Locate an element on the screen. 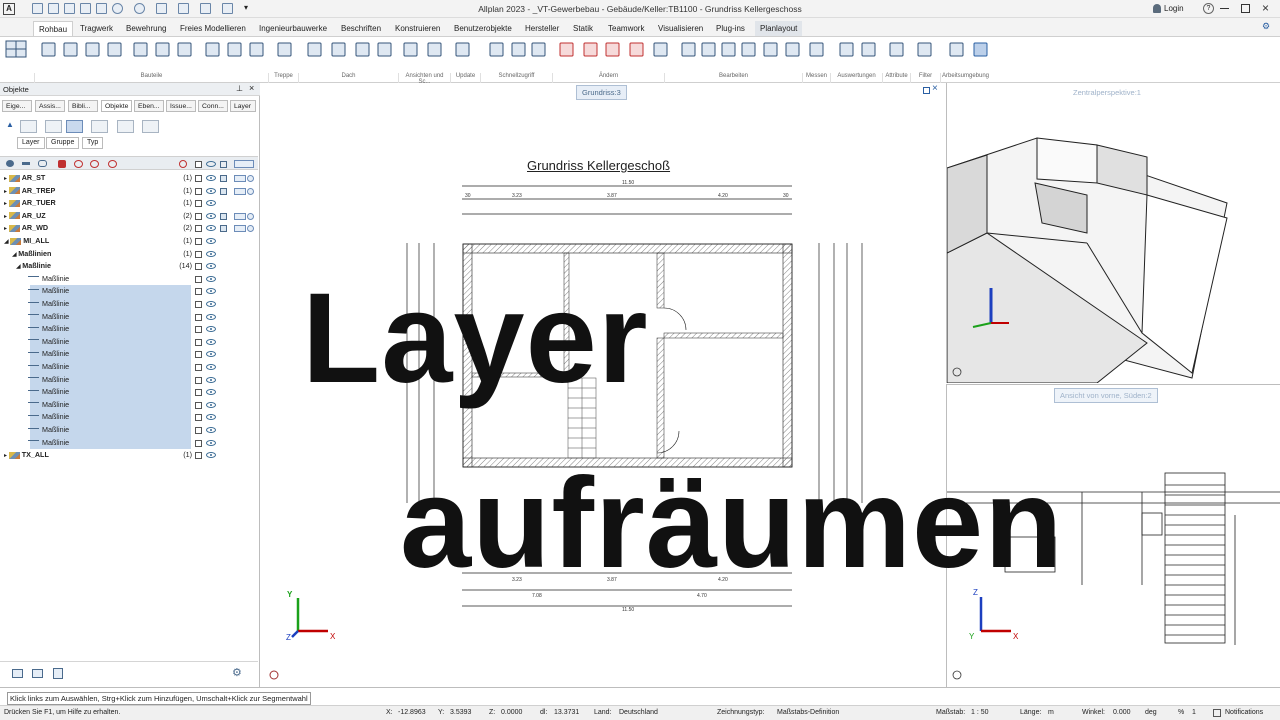 This screenshot has width=1280, height=720. angle-unit: deg is located at coordinates (1151, 712).